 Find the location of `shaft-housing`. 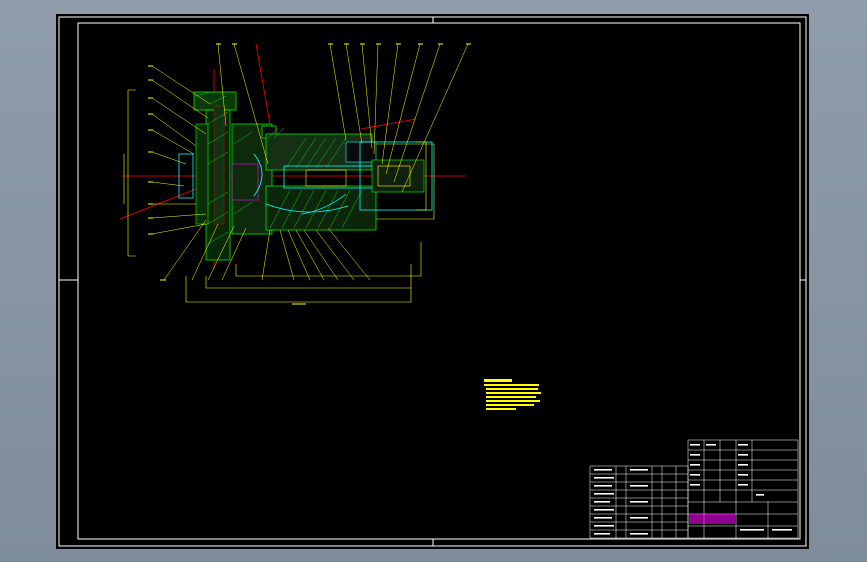

shaft-housing is located at coordinates (321, 182).